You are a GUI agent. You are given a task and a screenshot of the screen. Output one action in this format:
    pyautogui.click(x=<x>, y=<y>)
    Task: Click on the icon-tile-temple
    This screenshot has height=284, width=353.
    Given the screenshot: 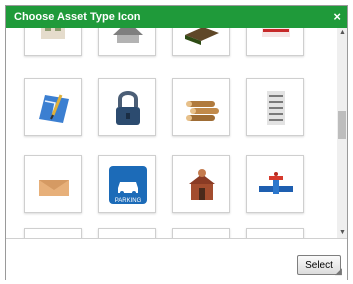 What is the action you would take?
    pyautogui.click(x=201, y=184)
    